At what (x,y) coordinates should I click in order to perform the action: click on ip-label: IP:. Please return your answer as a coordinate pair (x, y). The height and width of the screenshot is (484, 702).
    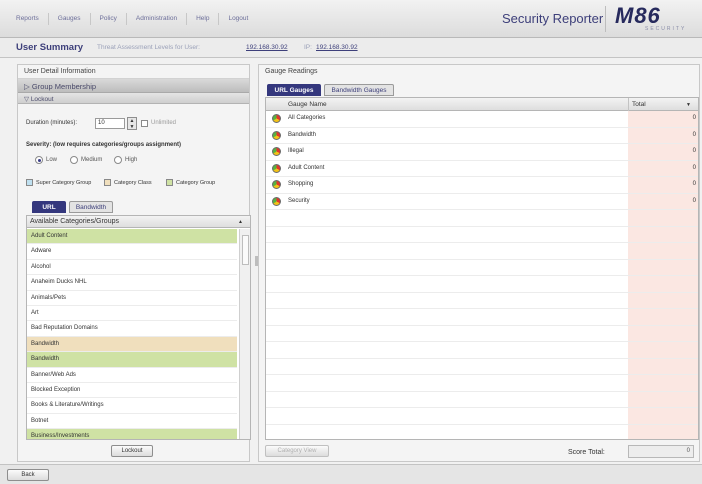
    Looking at the image, I should click on (308, 47).